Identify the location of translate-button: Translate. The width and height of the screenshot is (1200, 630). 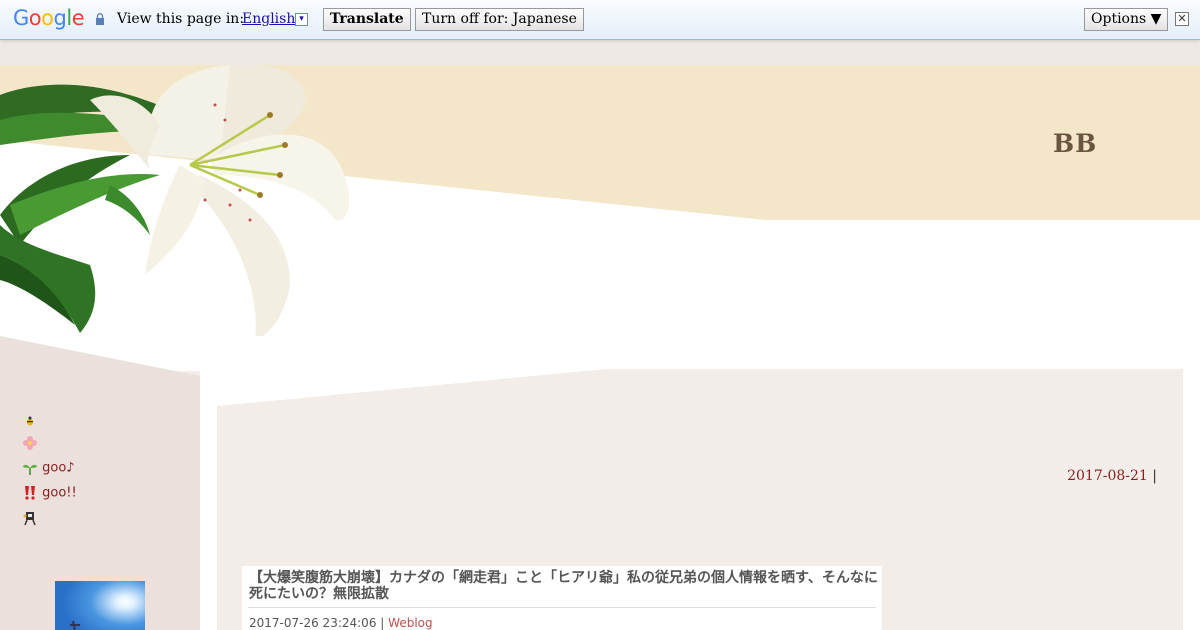
(367, 19).